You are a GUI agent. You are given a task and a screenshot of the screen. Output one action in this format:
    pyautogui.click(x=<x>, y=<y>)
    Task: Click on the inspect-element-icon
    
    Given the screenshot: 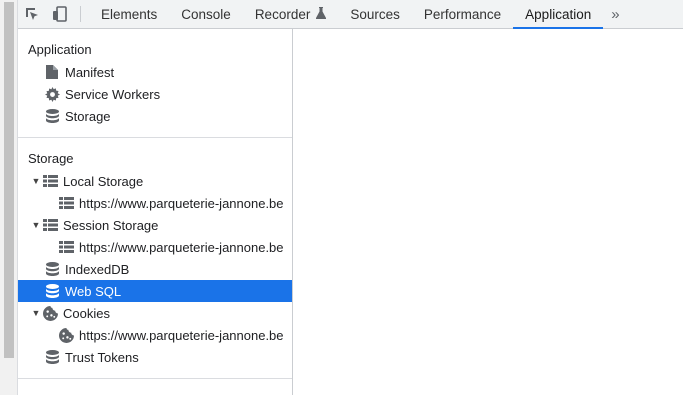 What is the action you would take?
    pyautogui.click(x=32, y=14)
    